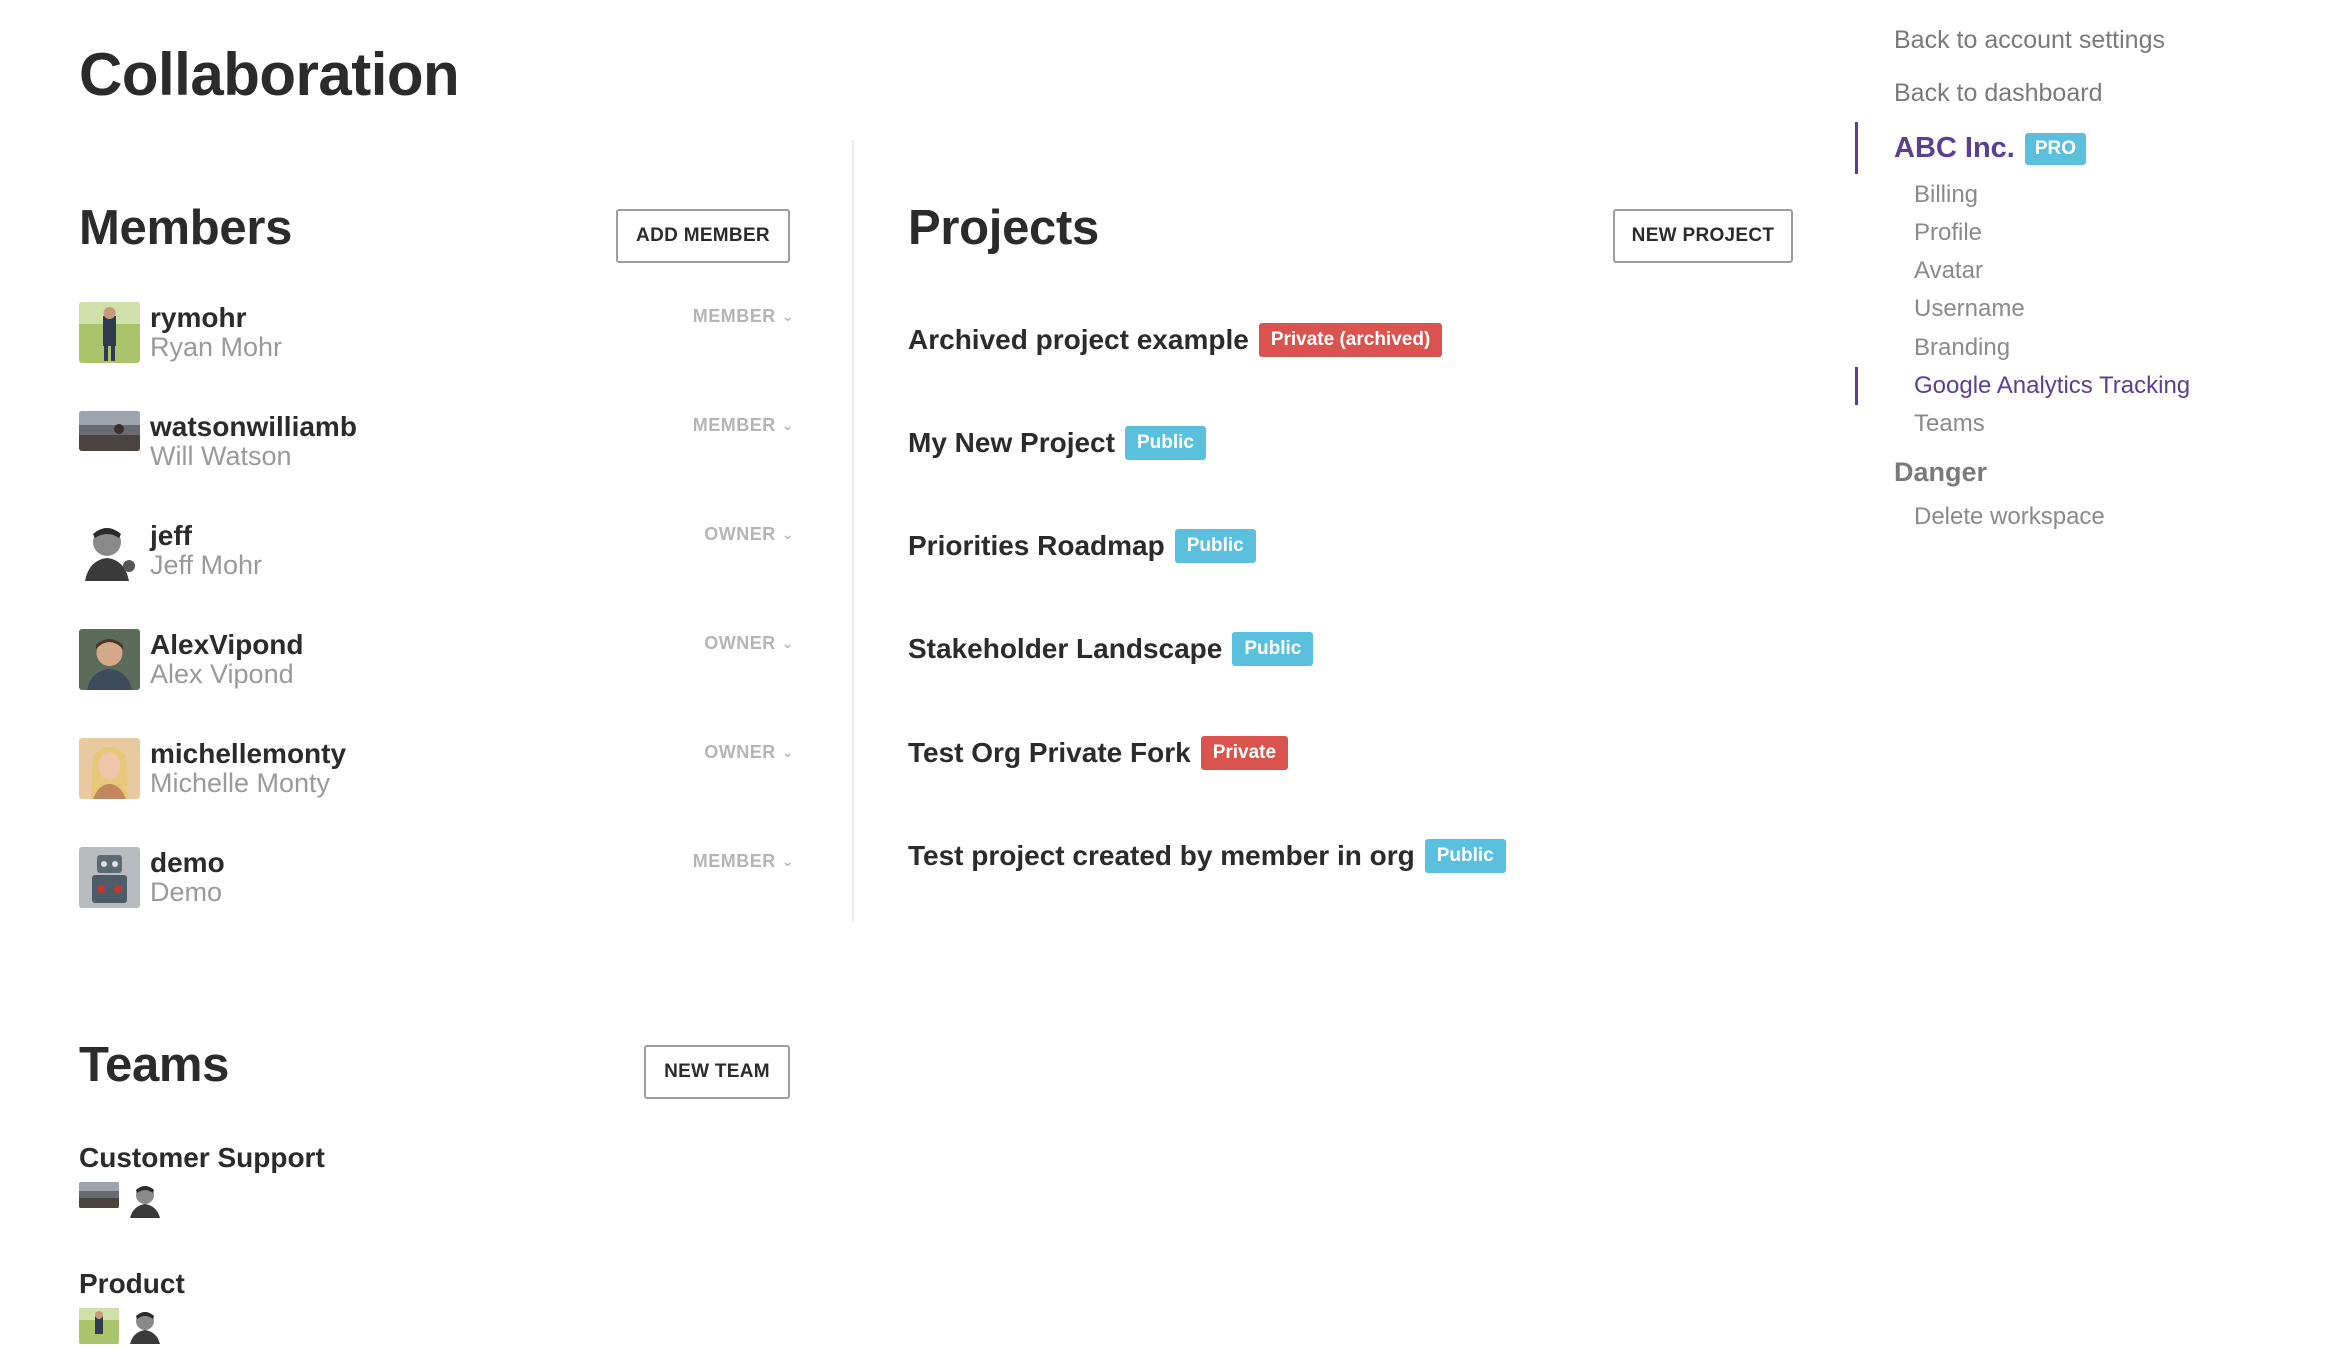 Image resolution: width=2346 pixels, height=1372 pixels. Describe the element at coordinates (436, 551) in the screenshot. I see `member-row: jeff Jeff Mohr OWNER ⌄` at that location.